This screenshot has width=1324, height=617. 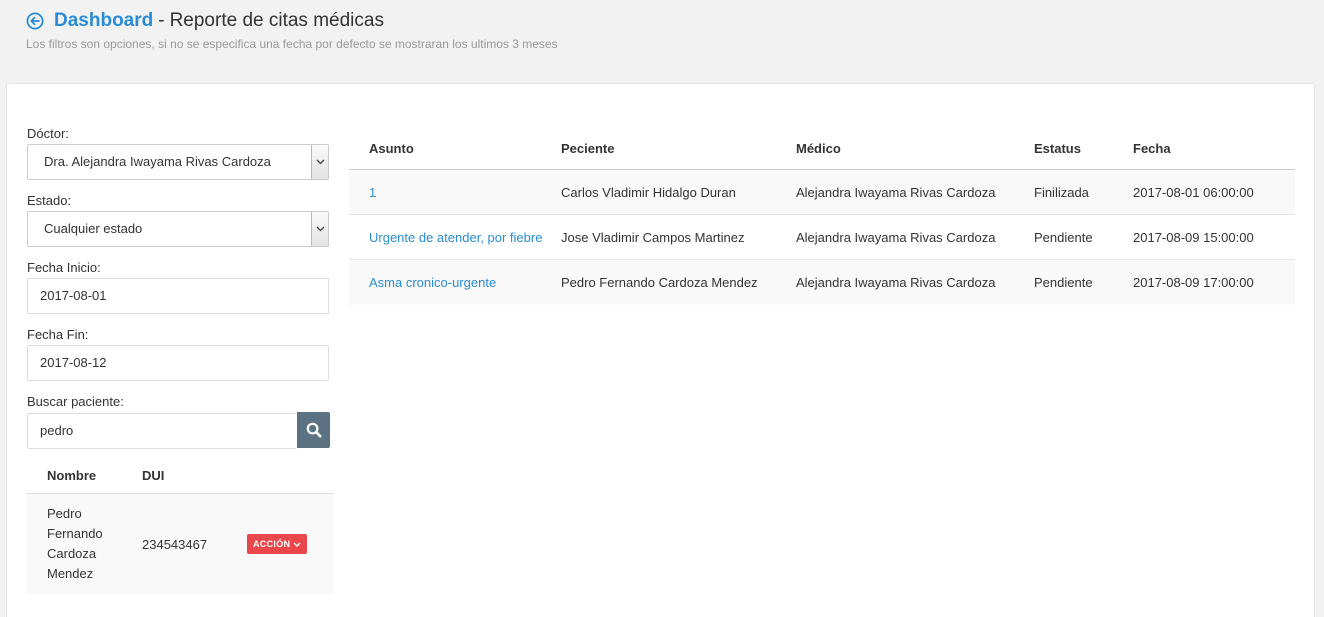 What do you see at coordinates (178, 229) in the screenshot?
I see `estado-select: Cualquier estado` at bounding box center [178, 229].